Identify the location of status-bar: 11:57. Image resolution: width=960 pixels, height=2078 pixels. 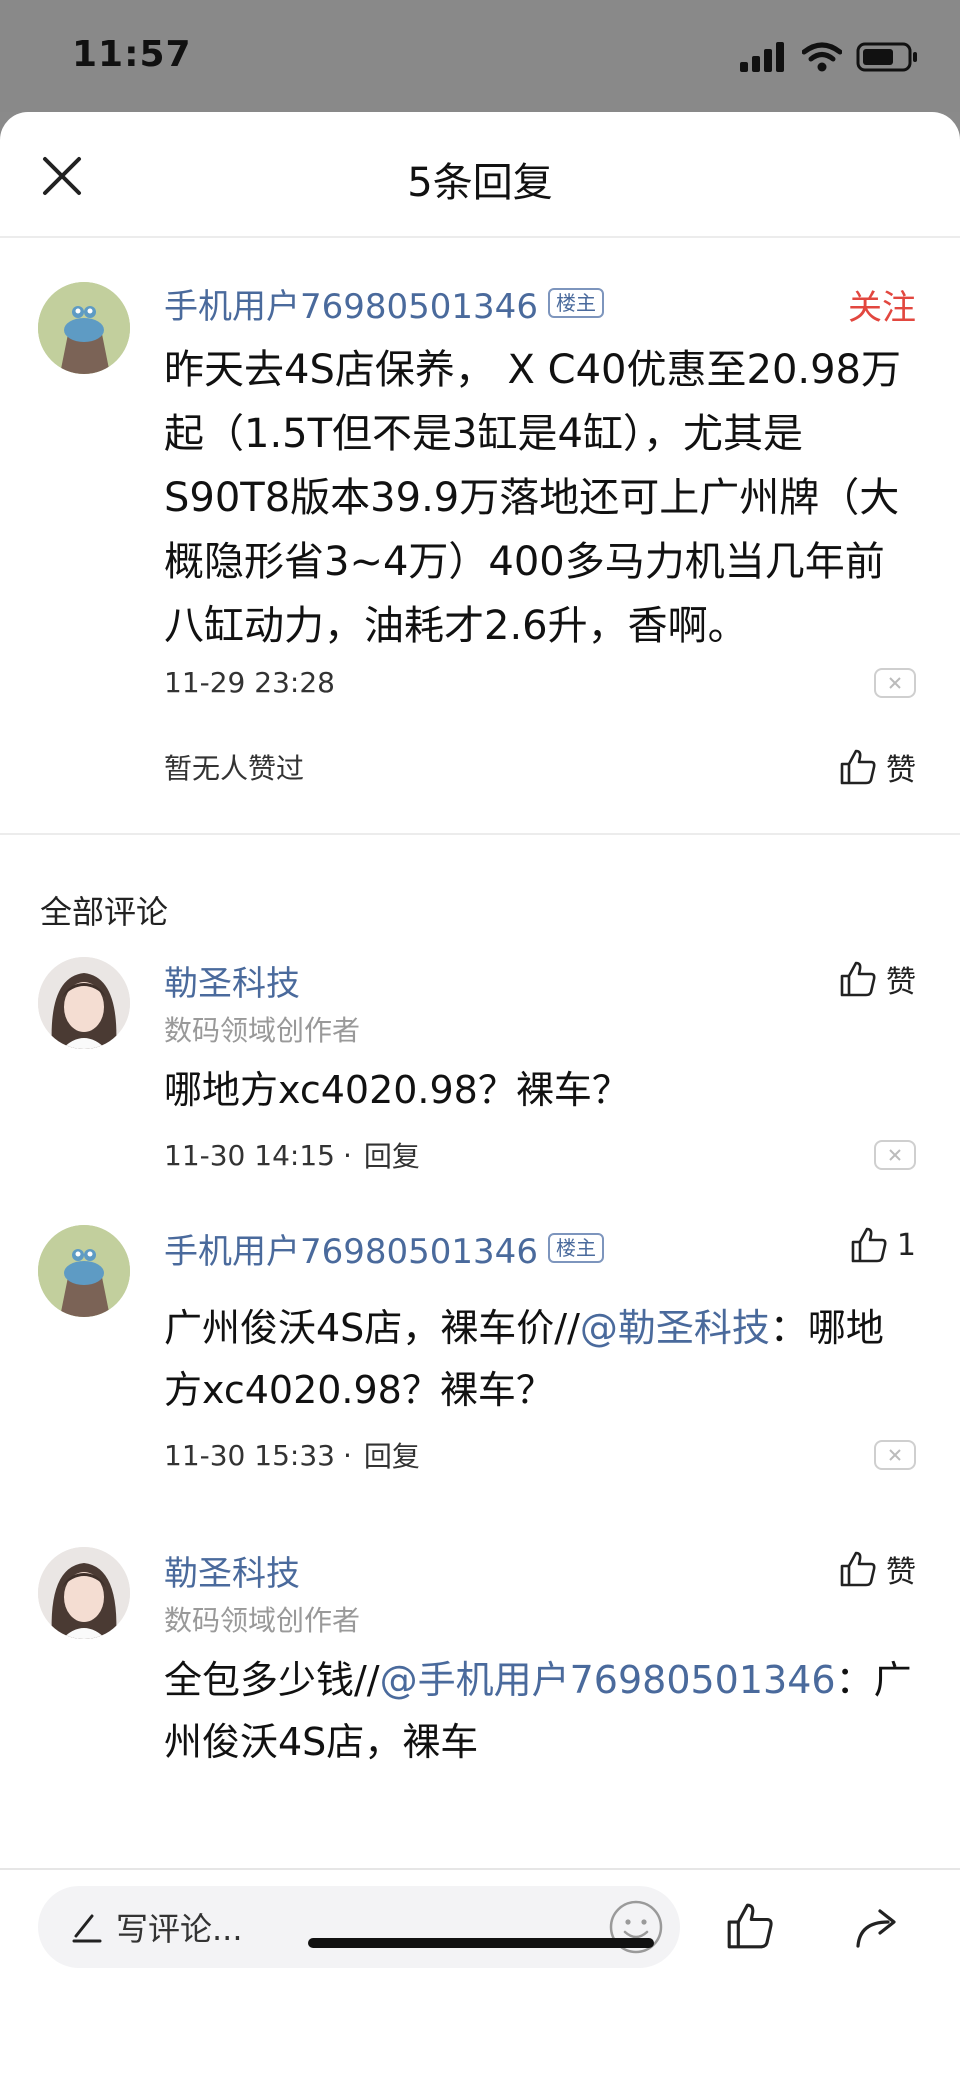
(480, 56).